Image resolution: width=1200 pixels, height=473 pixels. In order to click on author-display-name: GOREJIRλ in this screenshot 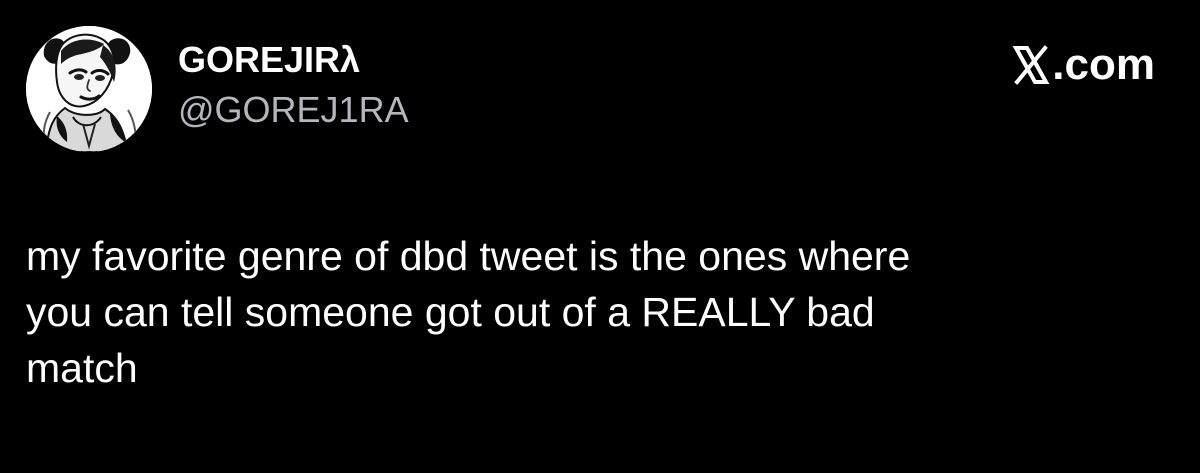, I will do `click(269, 60)`.